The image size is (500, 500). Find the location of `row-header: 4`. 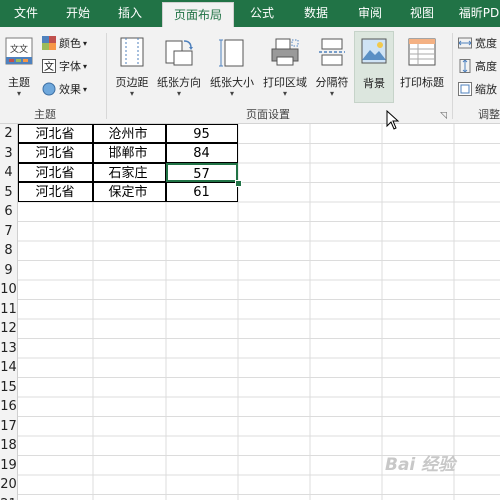

row-header: 4 is located at coordinates (9, 173).